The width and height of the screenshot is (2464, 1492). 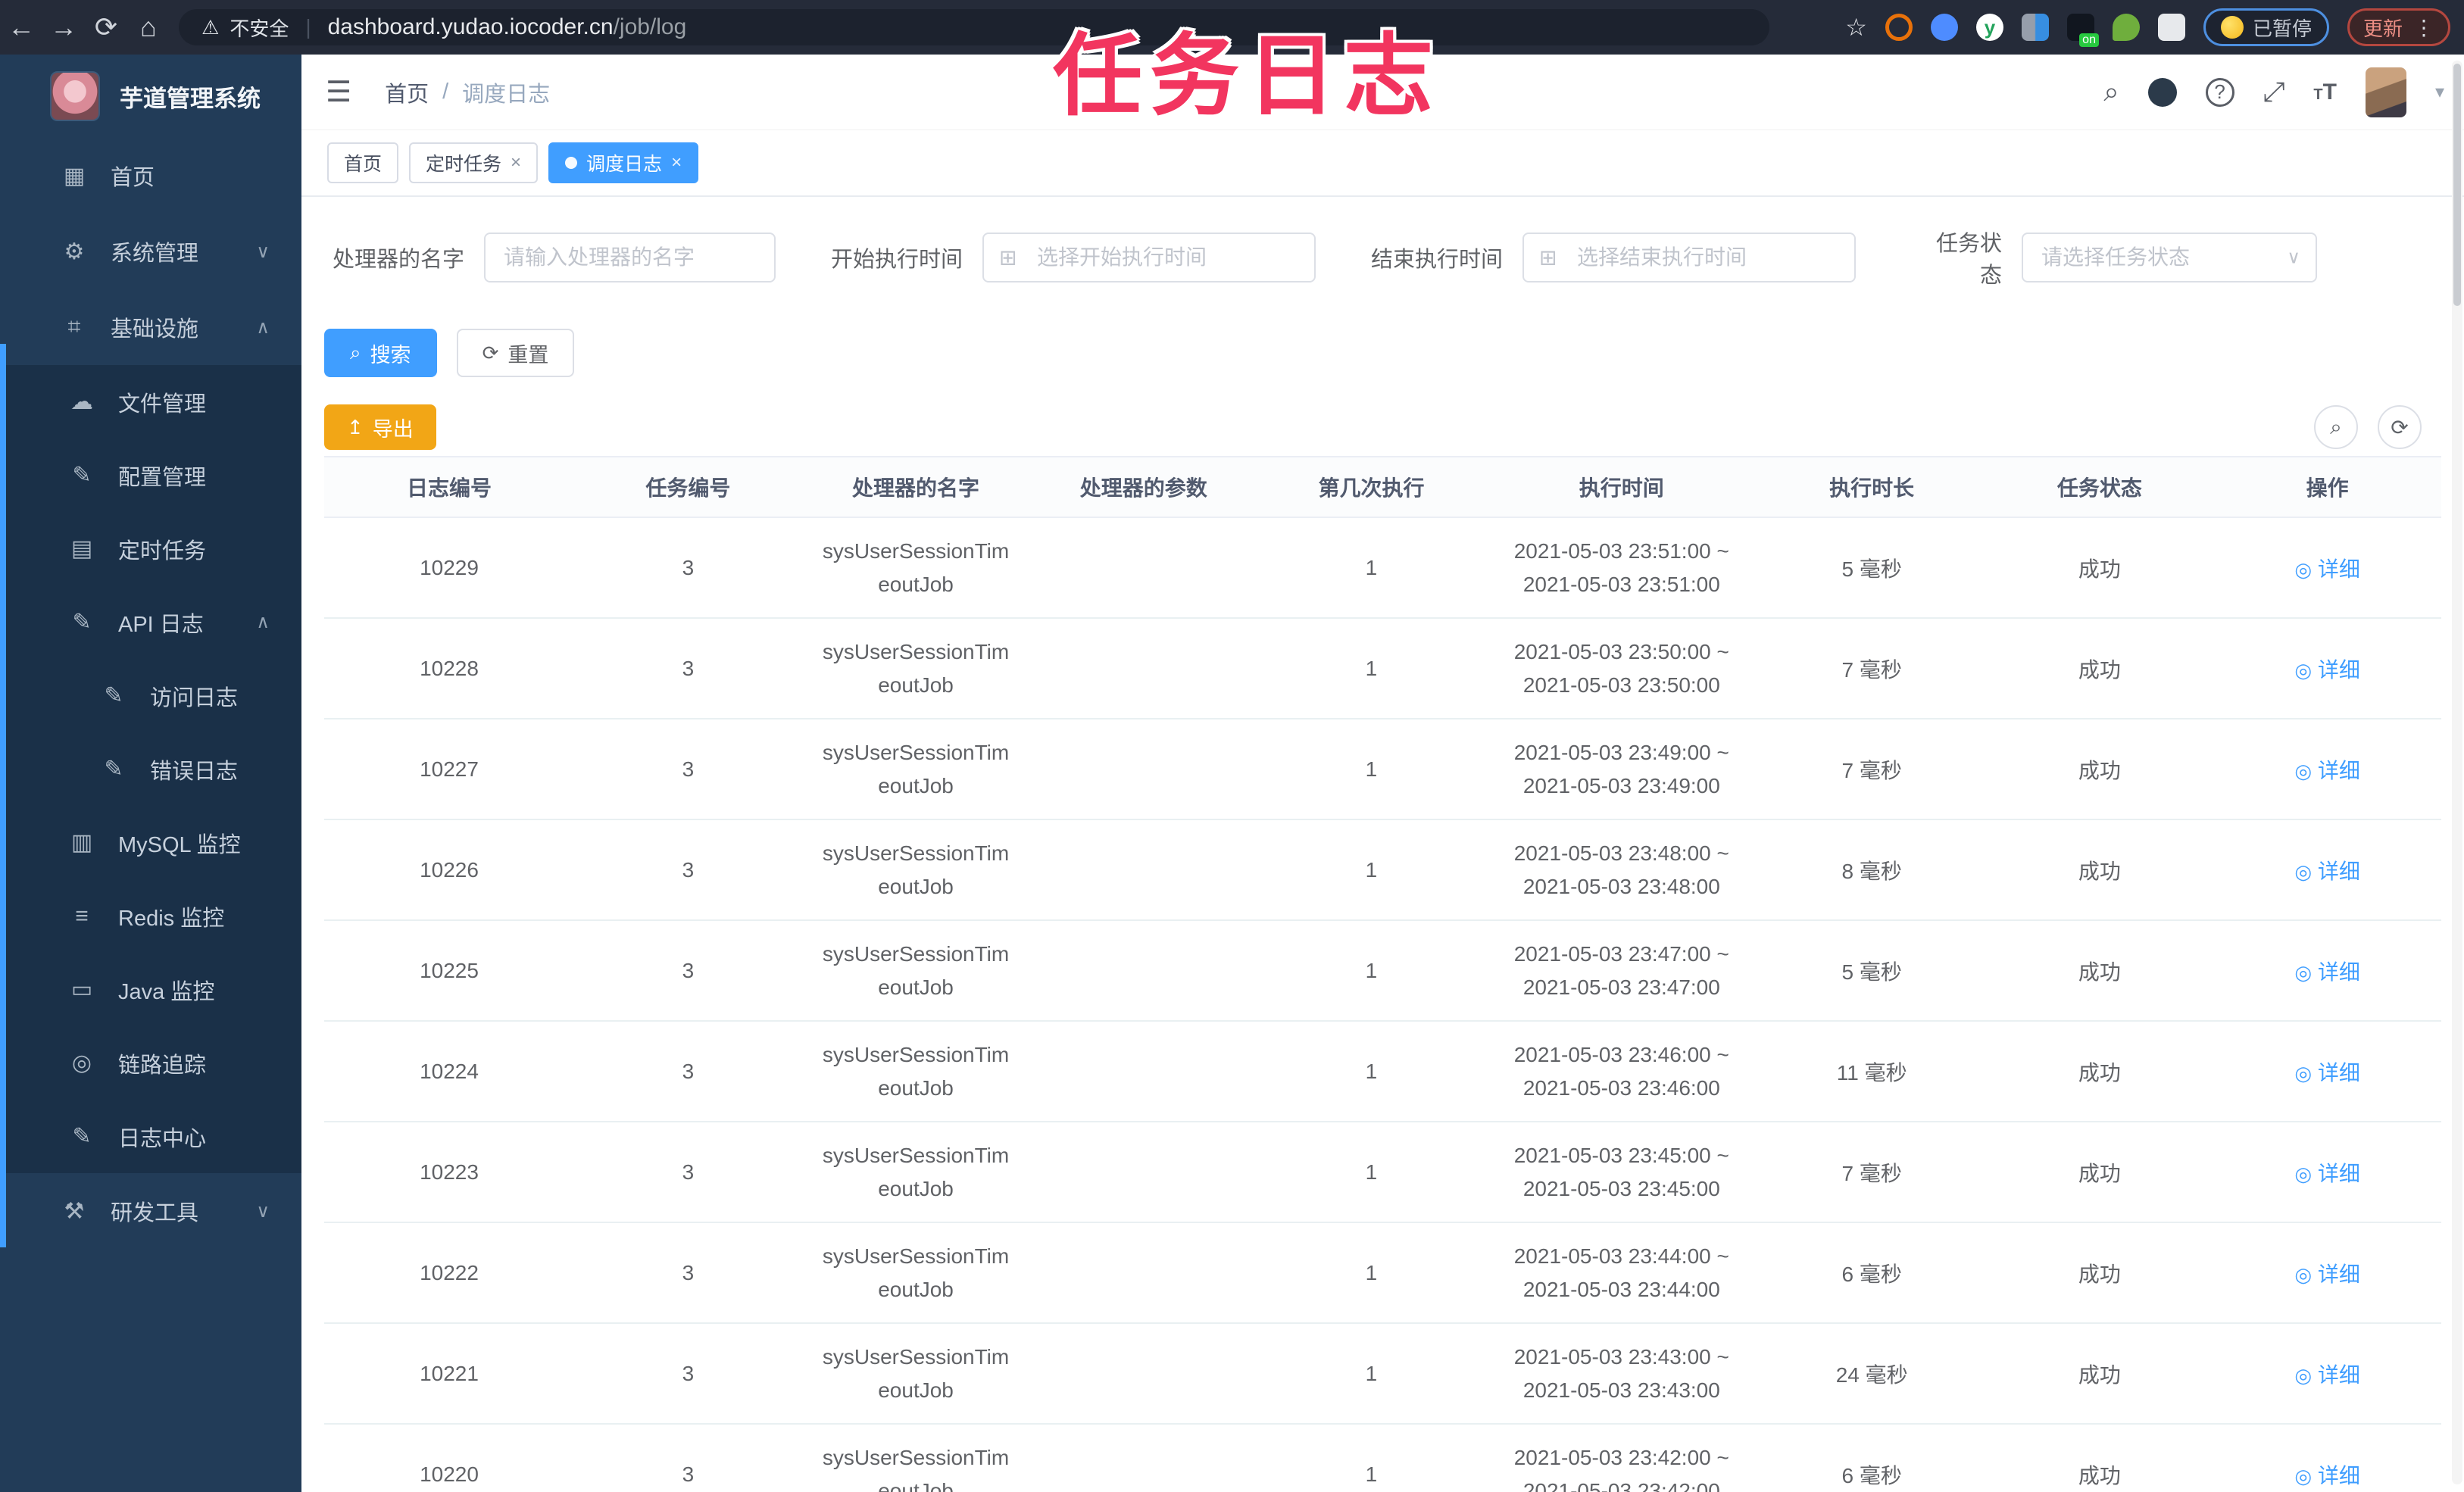 What do you see at coordinates (407, 92) in the screenshot?
I see `breadcrumb-home: 首页` at bounding box center [407, 92].